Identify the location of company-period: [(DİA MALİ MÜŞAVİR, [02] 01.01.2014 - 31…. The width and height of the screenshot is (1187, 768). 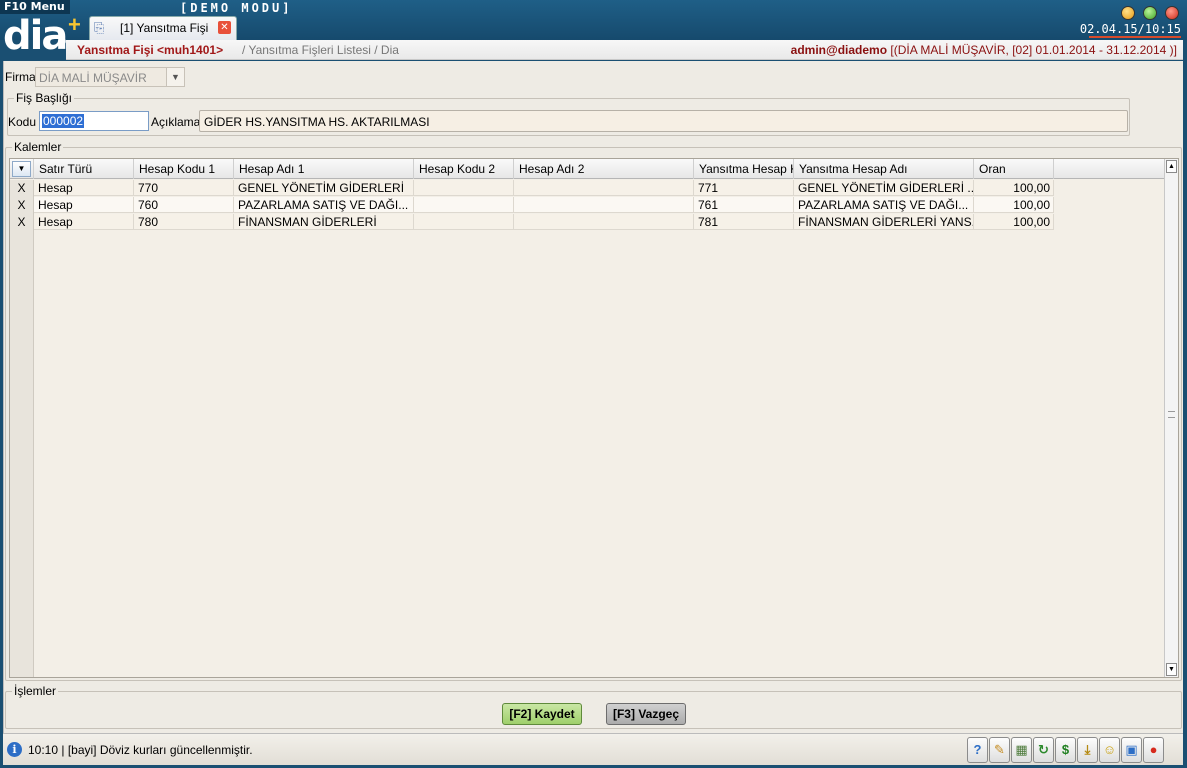
(1032, 50).